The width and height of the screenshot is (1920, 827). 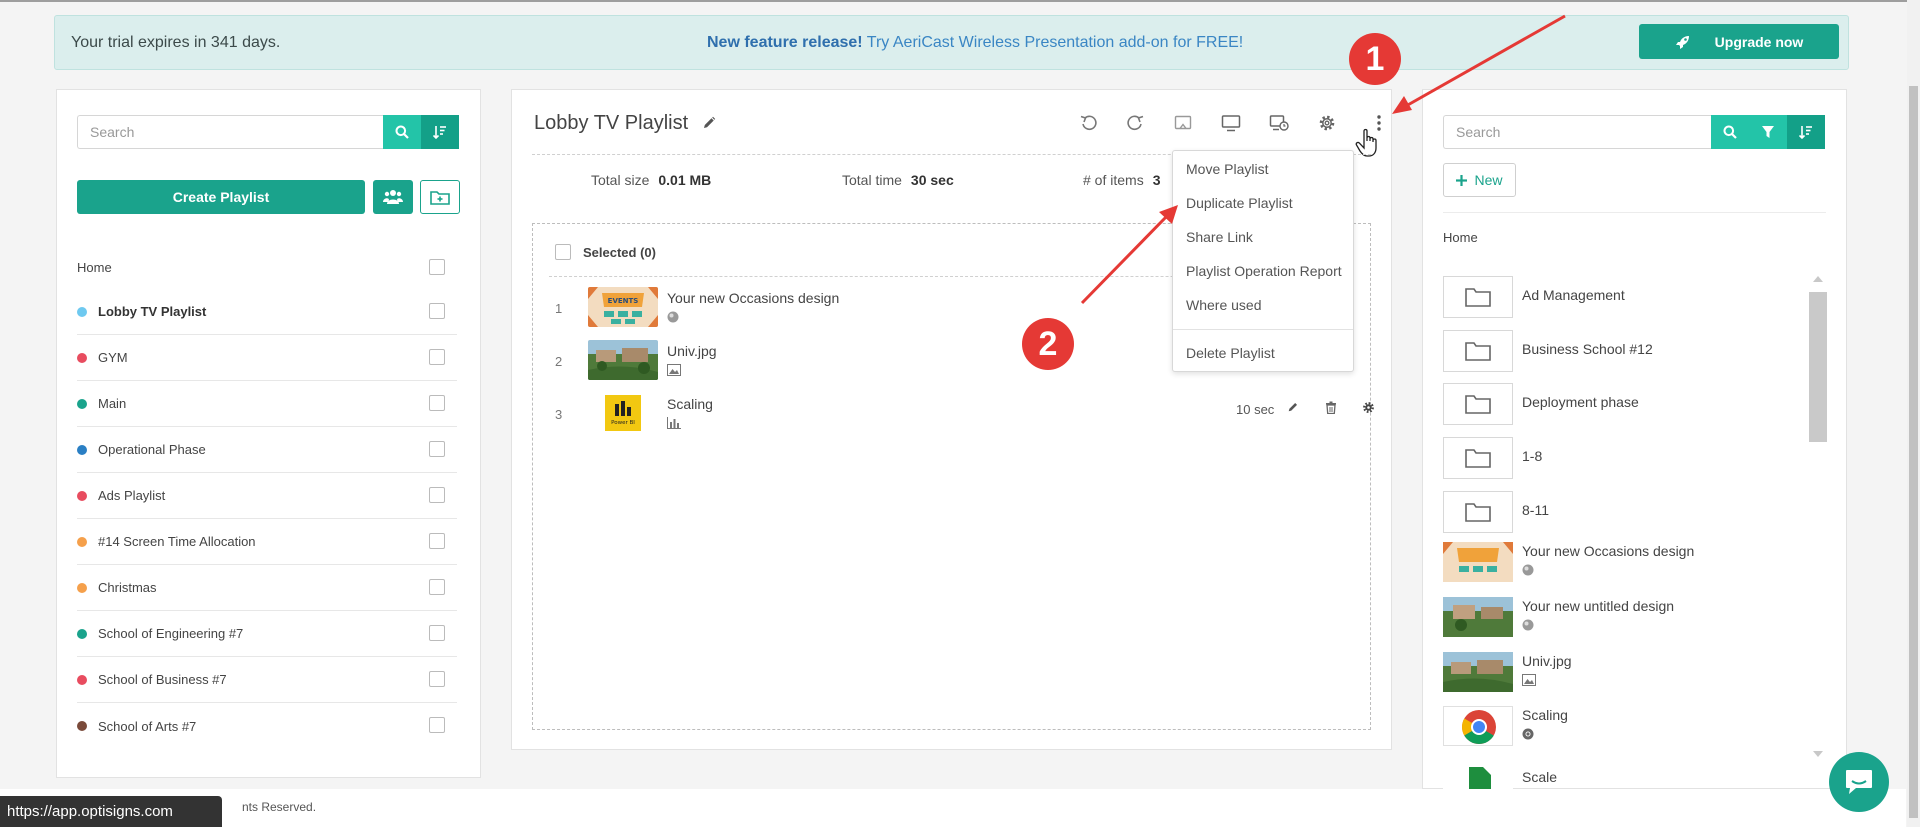 What do you see at coordinates (1460, 237) in the screenshot?
I see `assets-home-label: Home` at bounding box center [1460, 237].